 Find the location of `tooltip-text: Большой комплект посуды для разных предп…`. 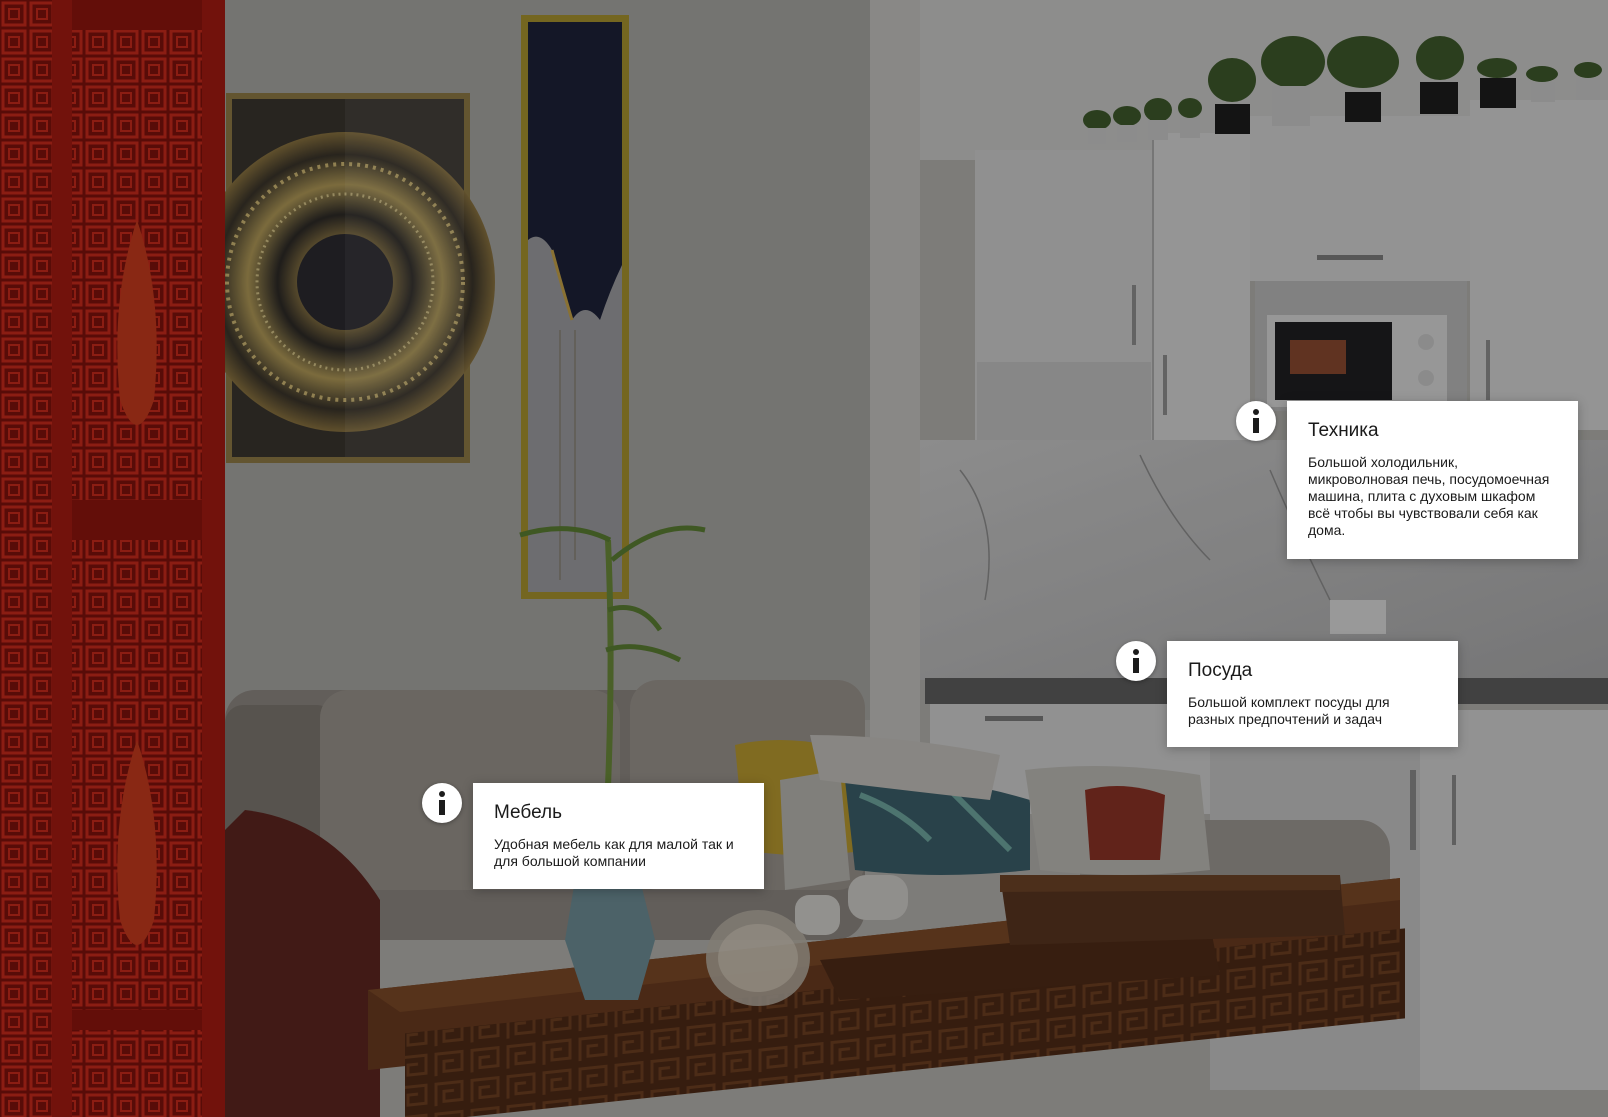

tooltip-text: Большой комплект посуды для разных предп… is located at coordinates (1289, 710).